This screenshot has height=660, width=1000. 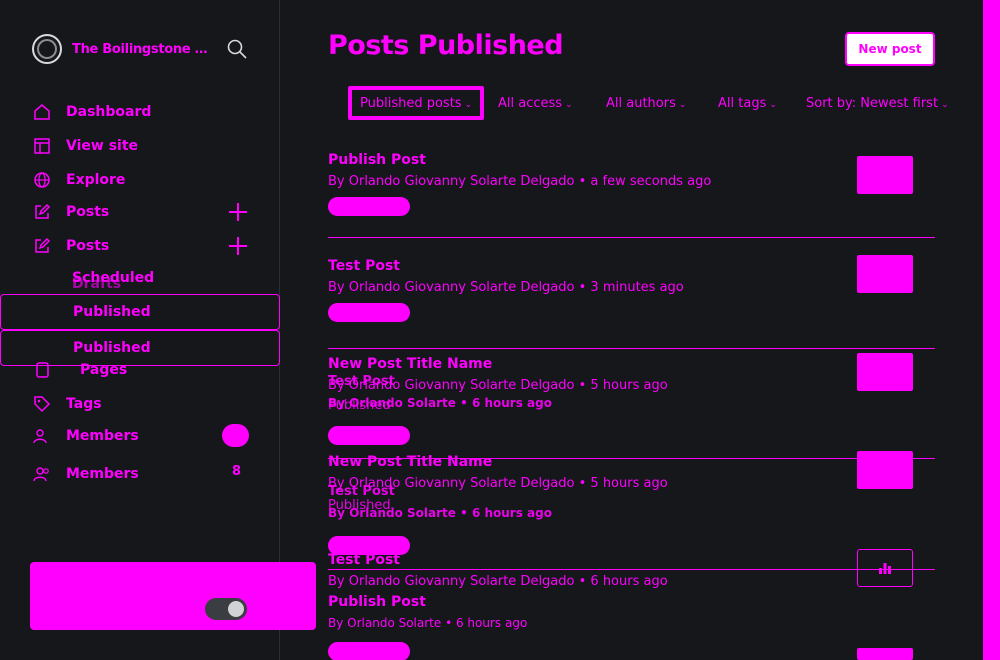 What do you see at coordinates (42, 112) in the screenshot?
I see `home-icon` at bounding box center [42, 112].